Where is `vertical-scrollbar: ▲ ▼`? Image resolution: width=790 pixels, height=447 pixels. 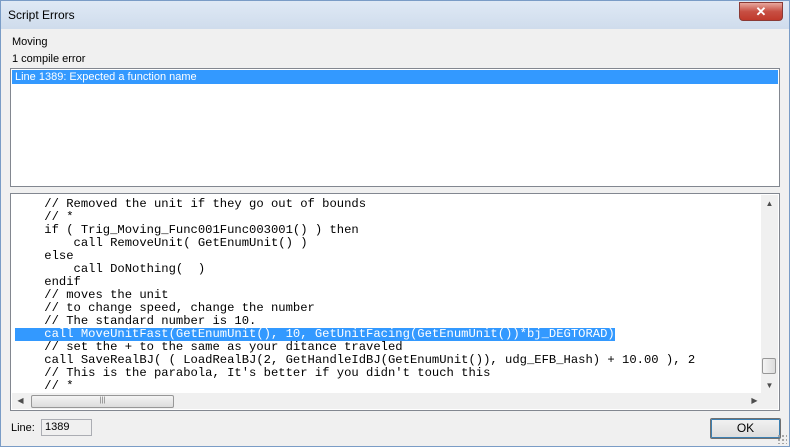 vertical-scrollbar: ▲ ▼ is located at coordinates (769, 294).